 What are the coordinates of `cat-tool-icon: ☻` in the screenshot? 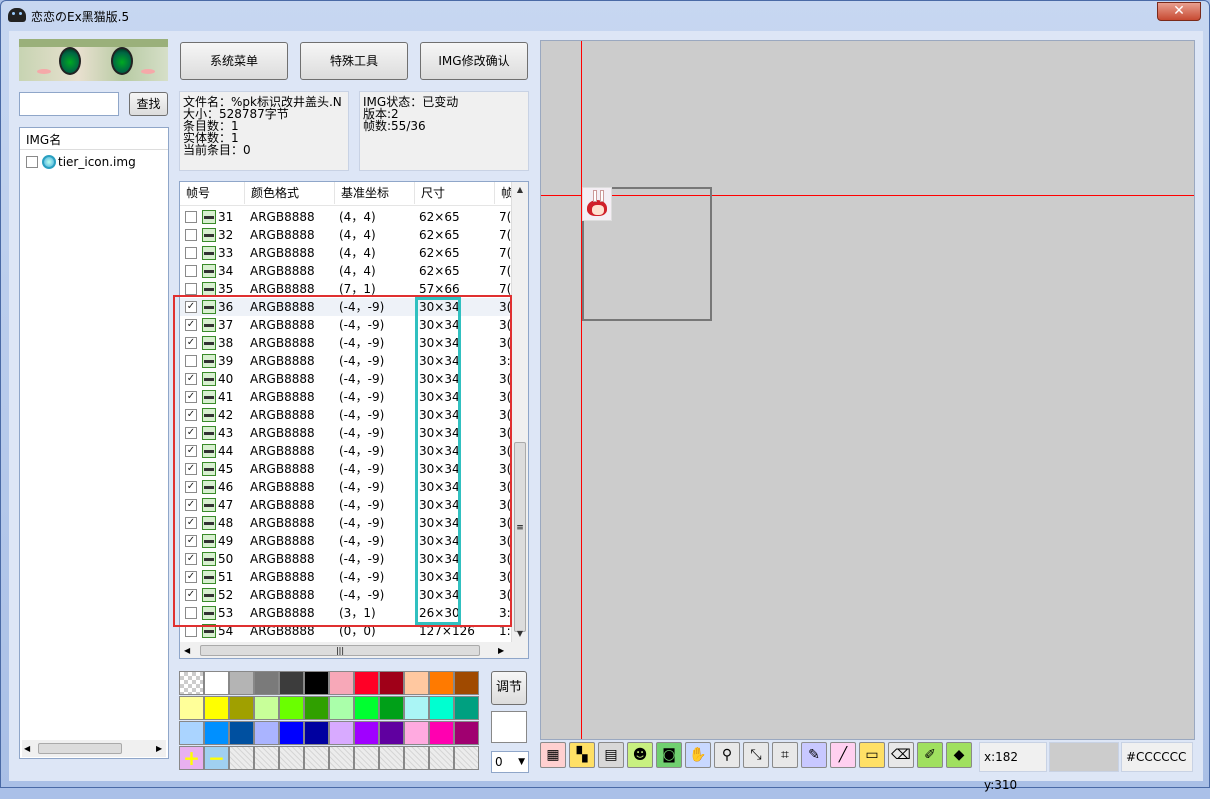 It's located at (640, 755).